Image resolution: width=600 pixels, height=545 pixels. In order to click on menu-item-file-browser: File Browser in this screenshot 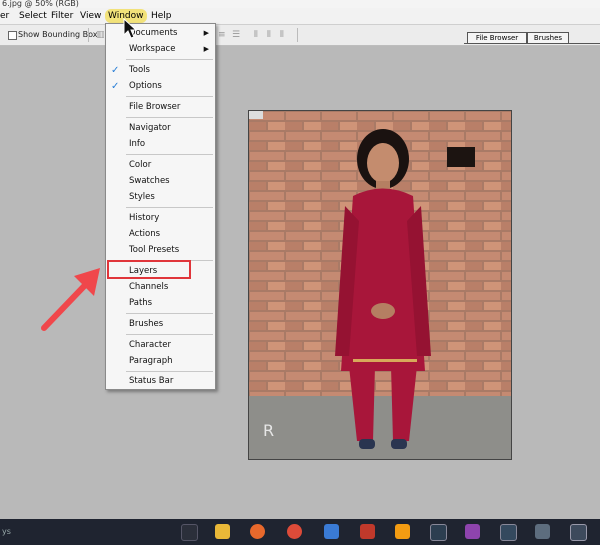, I will do `click(160, 107)`.